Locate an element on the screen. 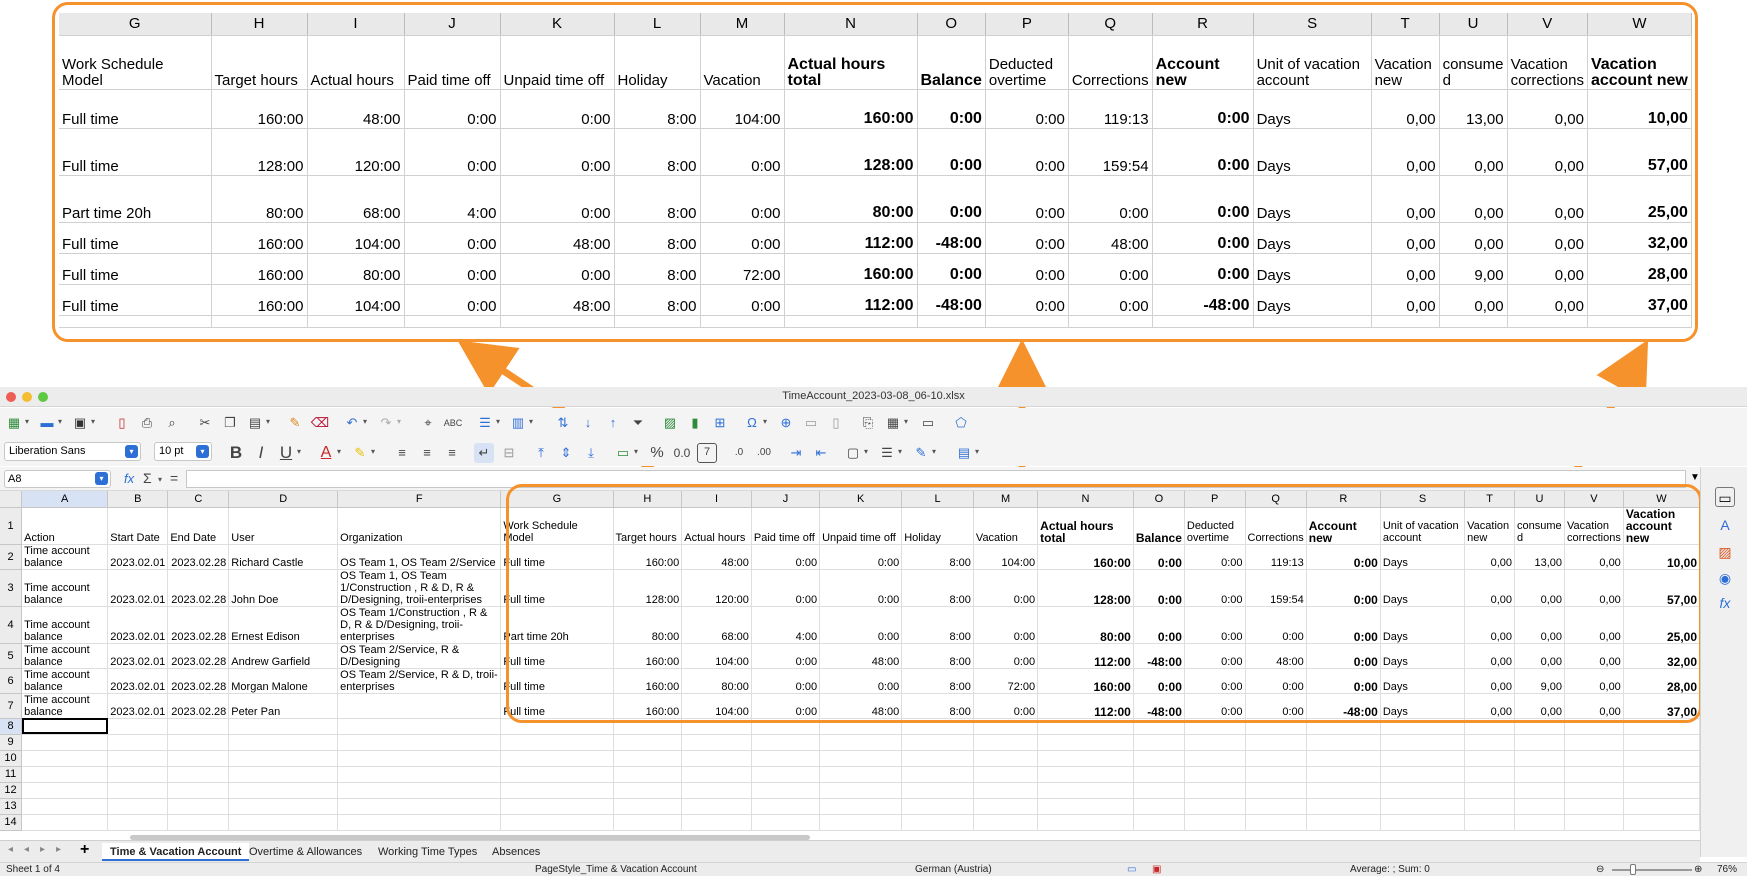  column-header: J is located at coordinates (786, 499).